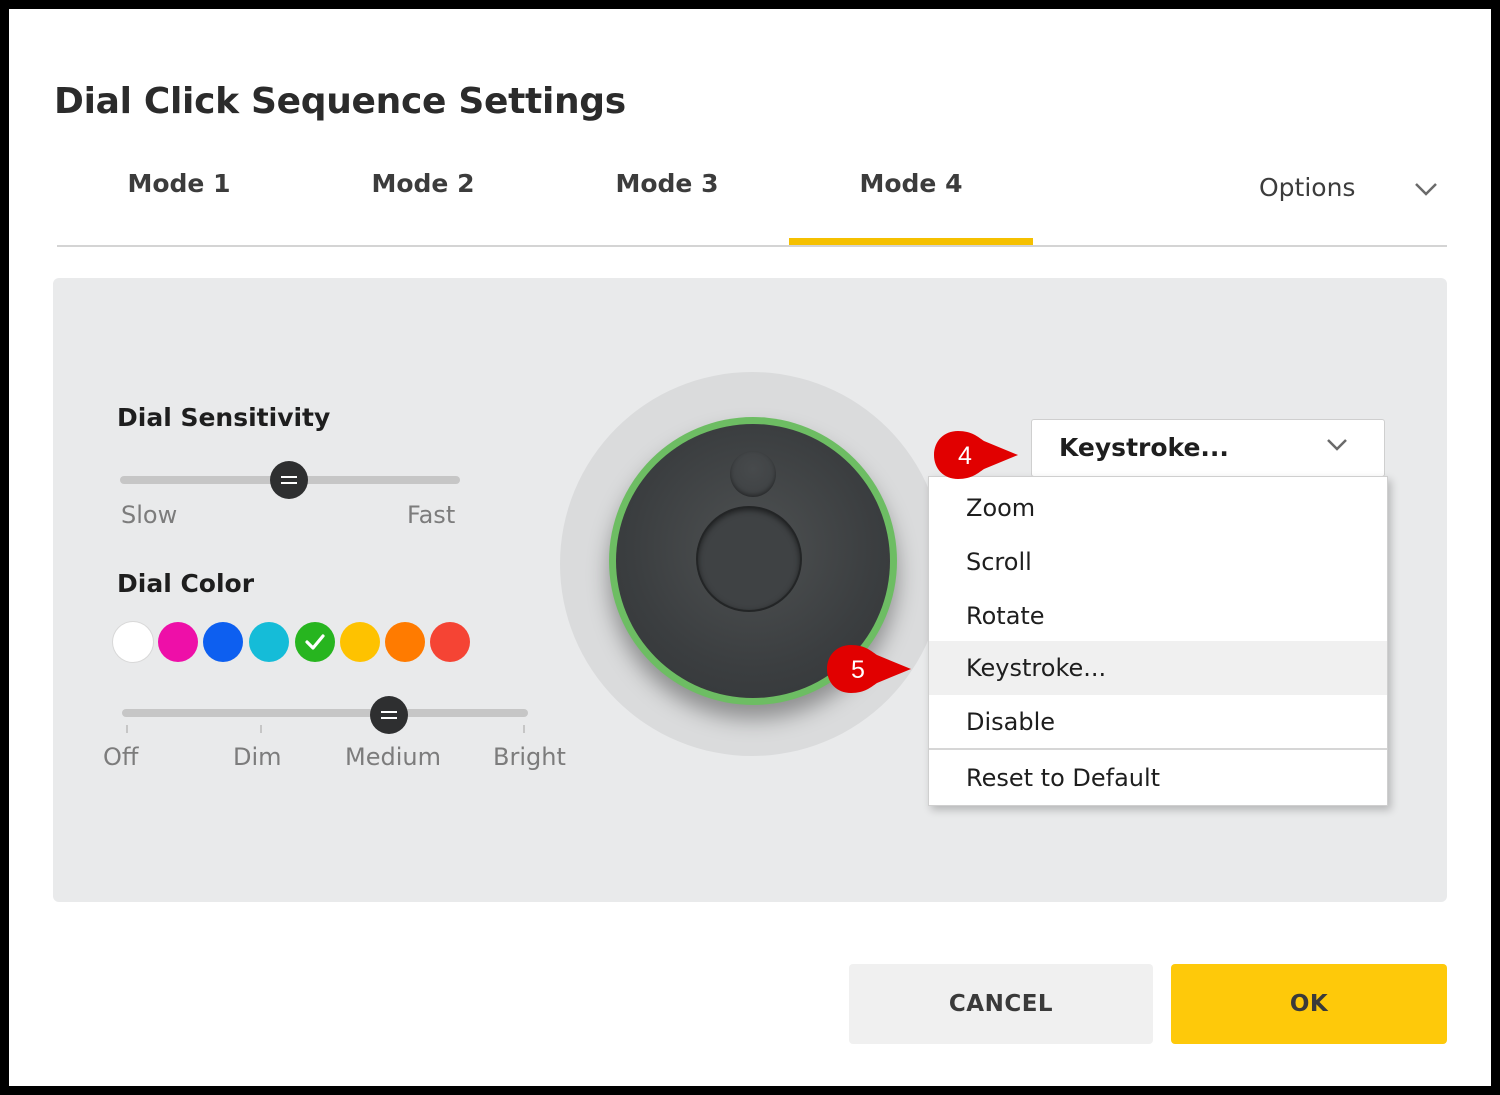  I want to click on brightness-tick-bright, so click(524, 729).